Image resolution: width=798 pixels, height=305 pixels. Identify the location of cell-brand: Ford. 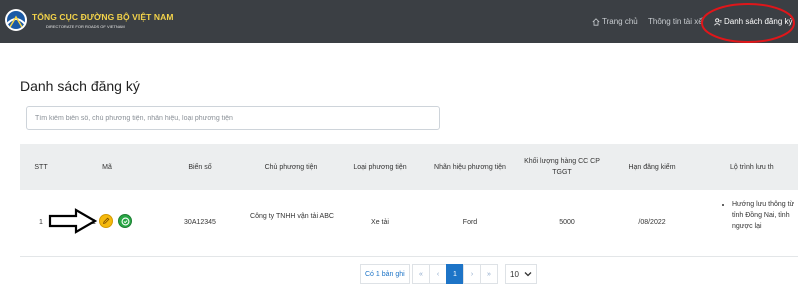
(470, 222).